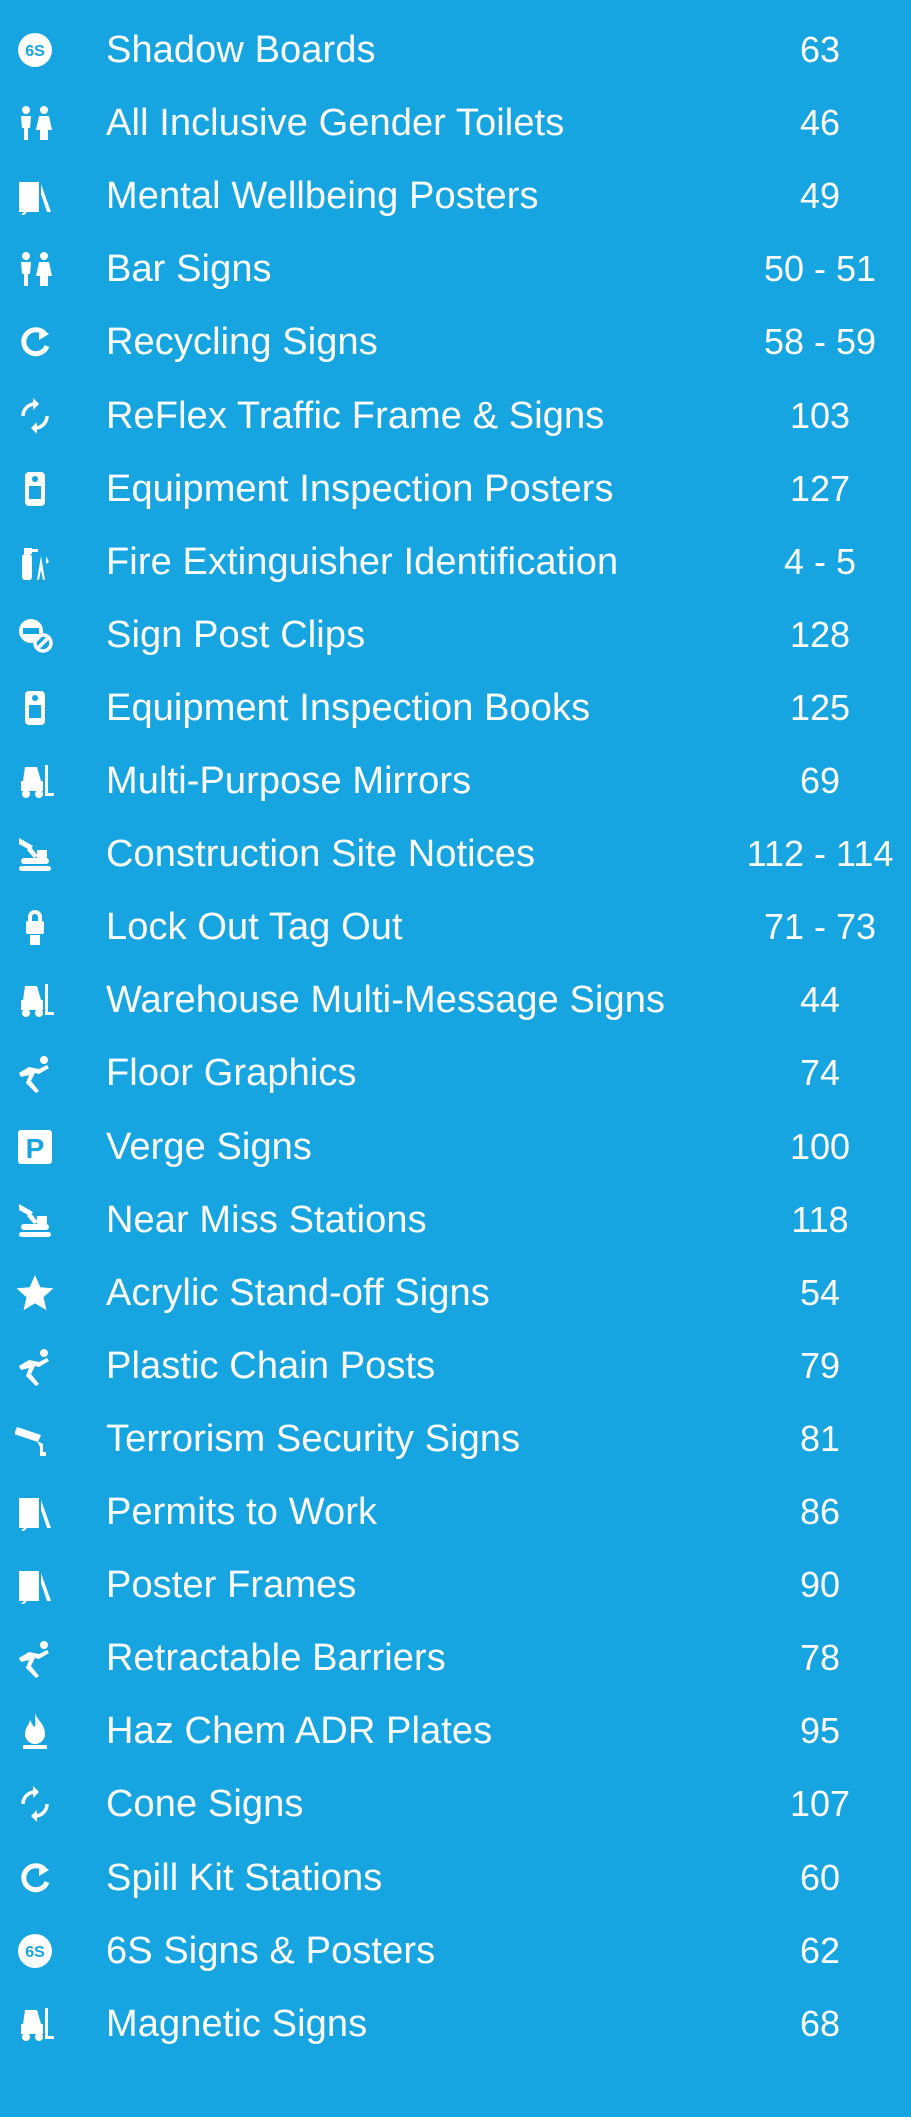 Image resolution: width=911 pixels, height=2117 pixels. Describe the element at coordinates (820, 342) in the screenshot. I see `entry-page-number: 58 - 59` at that location.